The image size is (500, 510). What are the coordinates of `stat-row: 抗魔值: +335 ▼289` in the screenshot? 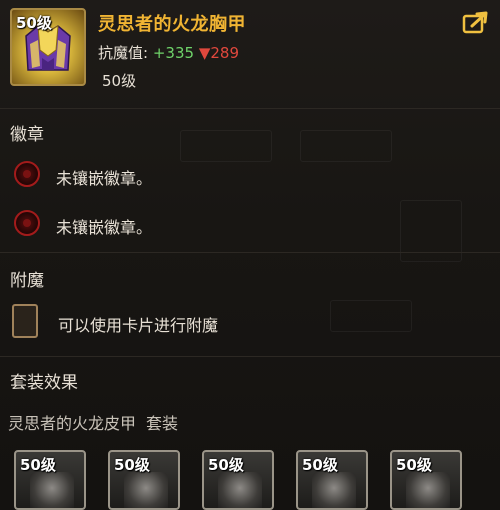 It's located at (168, 52).